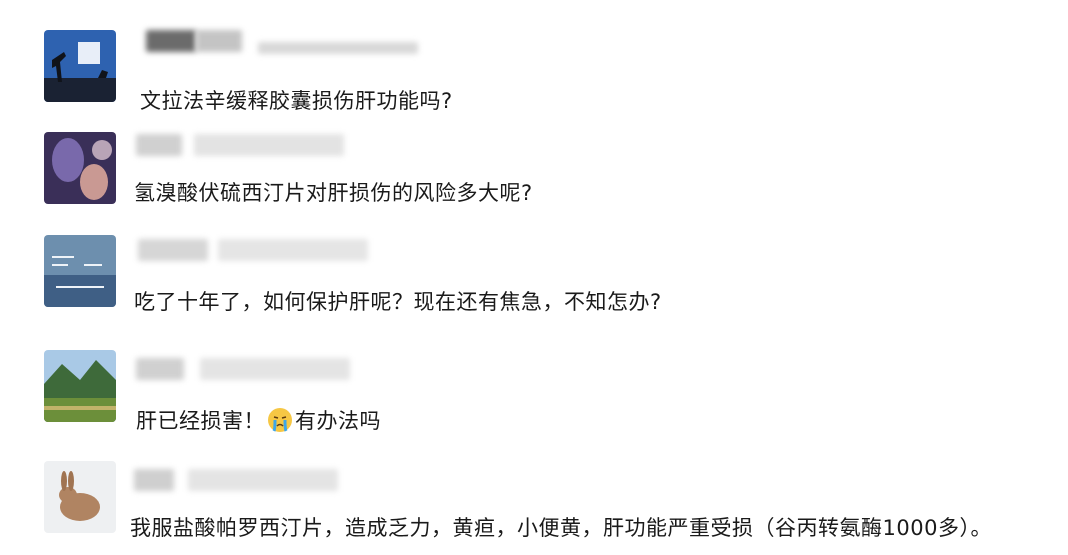  I want to click on handwriting-sky-icon, so click(80, 271).